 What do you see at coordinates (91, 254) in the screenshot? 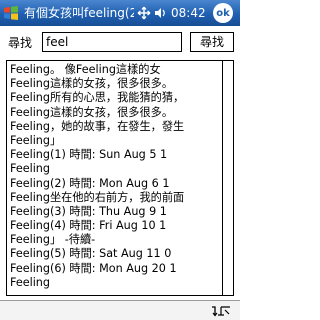
I see `result-line: Feeling(5) 時間: Sat Aug 11 0` at bounding box center [91, 254].